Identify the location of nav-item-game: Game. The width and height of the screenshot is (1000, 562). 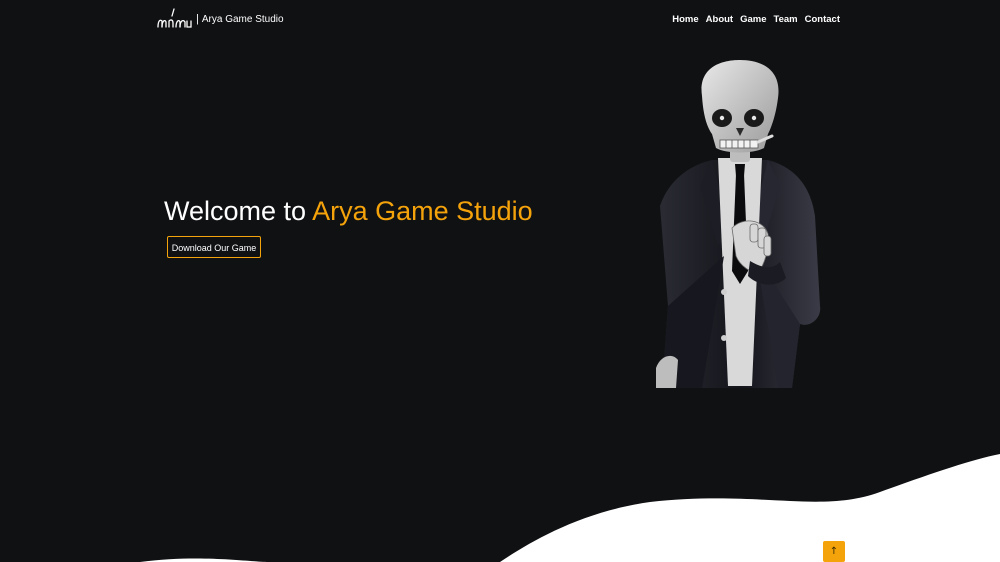
(753, 20).